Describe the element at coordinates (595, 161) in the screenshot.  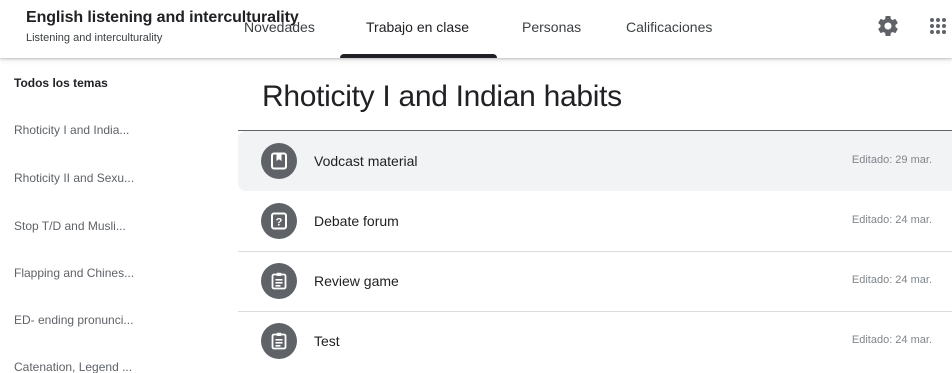
I see `classwork-item-material: Vodcast material Editado: 29 mar.` at that location.